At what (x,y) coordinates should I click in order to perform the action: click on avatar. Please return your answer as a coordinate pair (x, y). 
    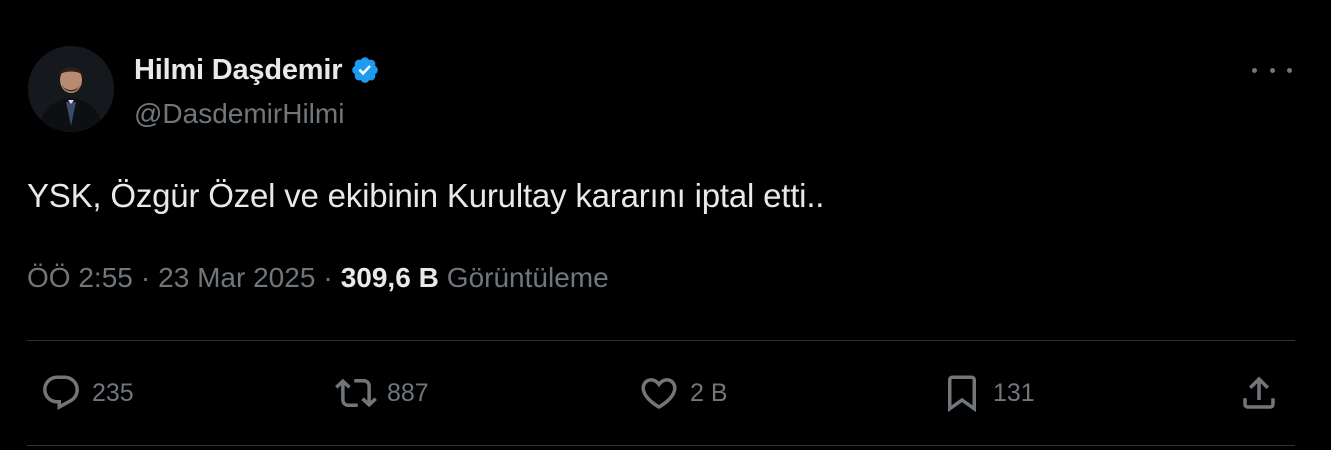
    Looking at the image, I should click on (71, 89).